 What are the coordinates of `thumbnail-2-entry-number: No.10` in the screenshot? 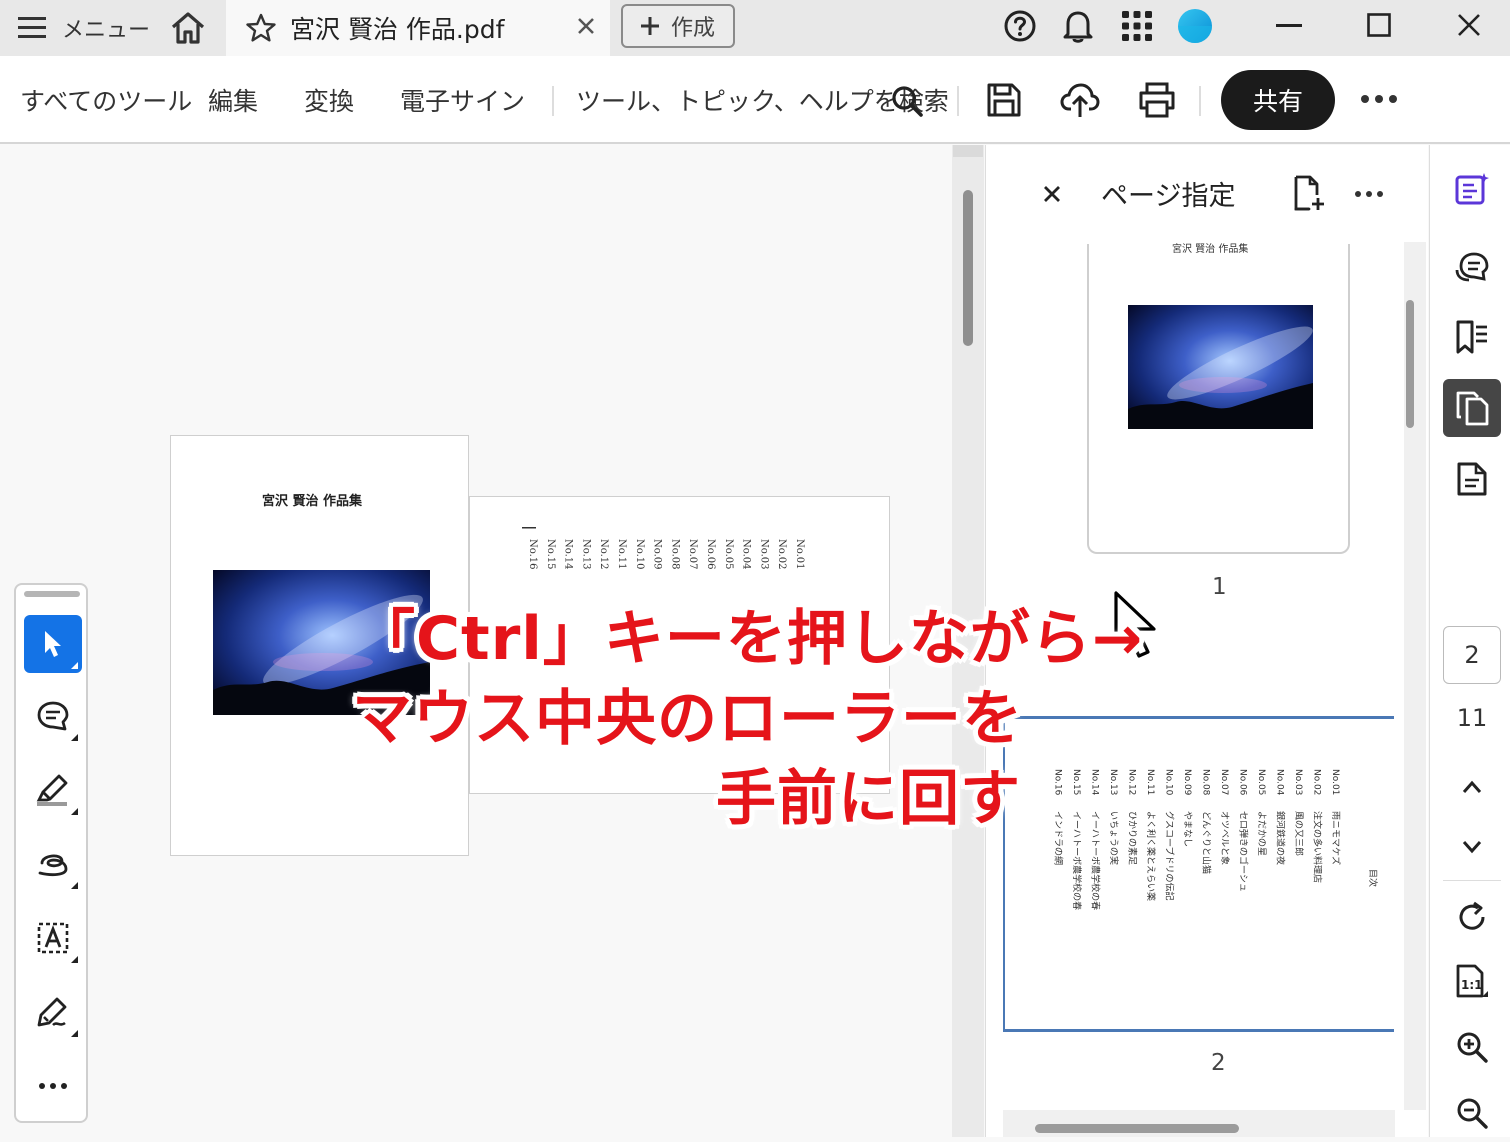 It's located at (1169, 782).